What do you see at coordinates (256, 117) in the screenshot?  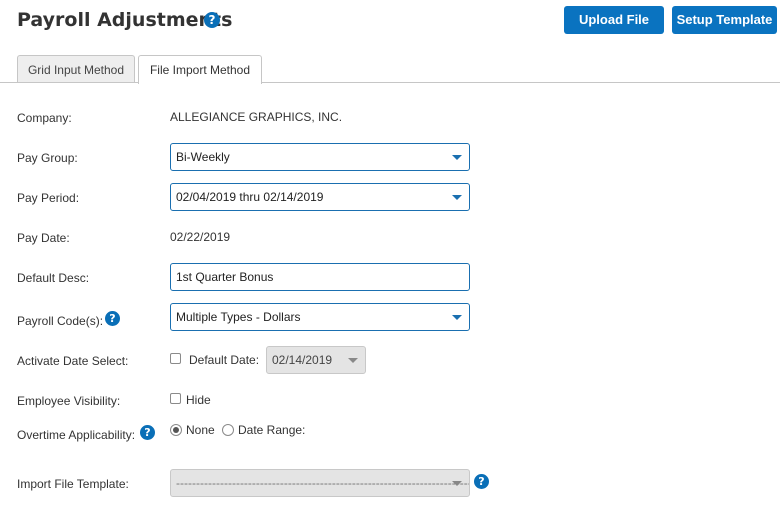 I see `company-value: ALLEGIANCE GRAPHICS, INC.` at bounding box center [256, 117].